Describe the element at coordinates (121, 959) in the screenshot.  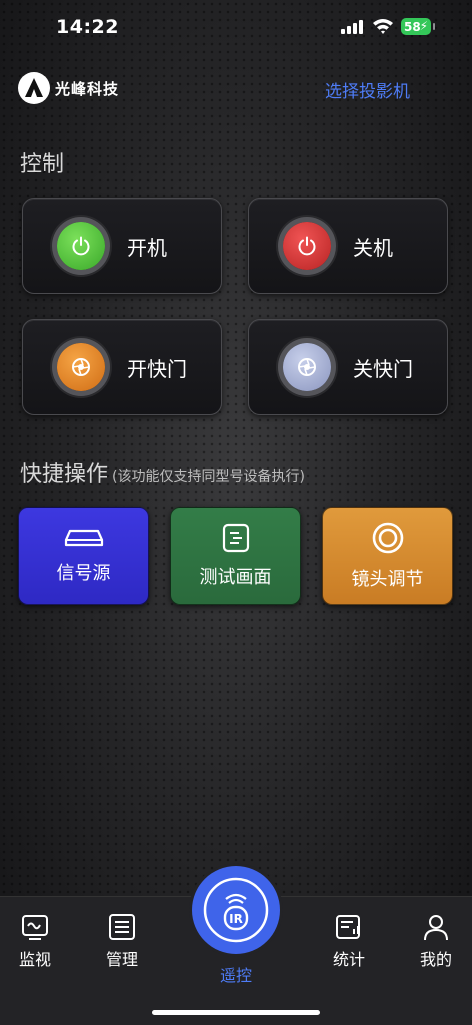
I see `tab-manage-label: 管理` at that location.